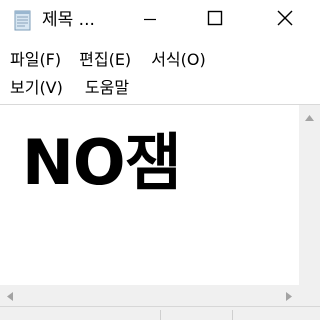 This screenshot has width=320, height=320. What do you see at coordinates (35, 60) in the screenshot?
I see `menu-file: 파일(F)` at bounding box center [35, 60].